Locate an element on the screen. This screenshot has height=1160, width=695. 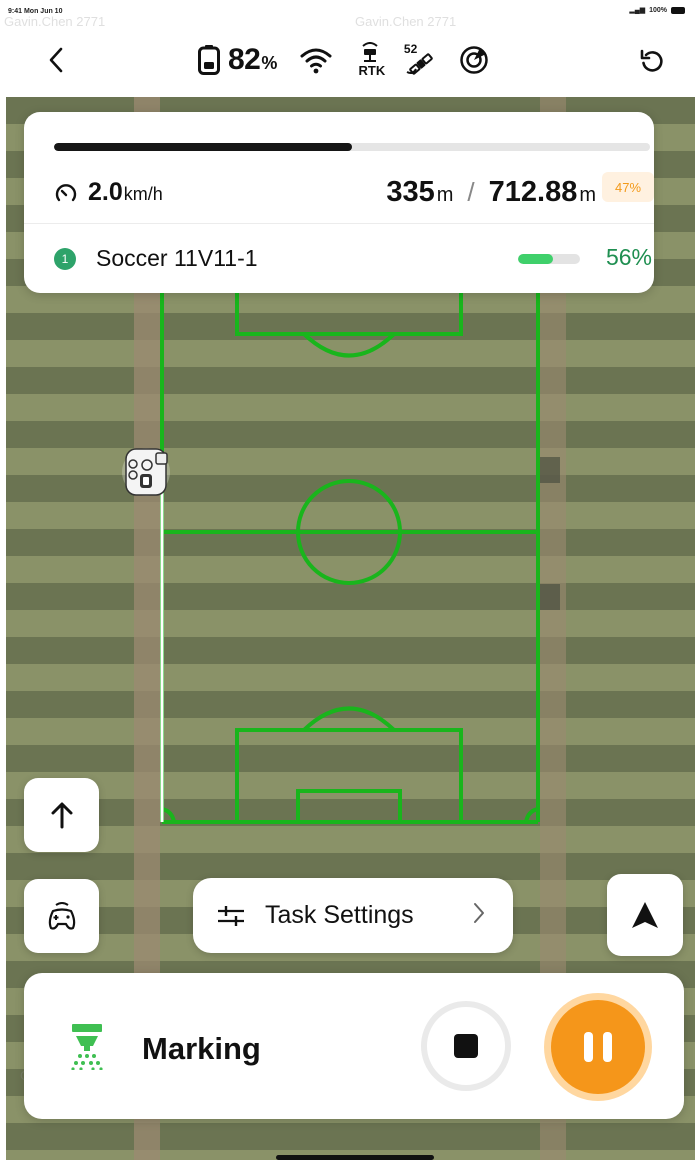
task-progress-bar is located at coordinates (549, 259).